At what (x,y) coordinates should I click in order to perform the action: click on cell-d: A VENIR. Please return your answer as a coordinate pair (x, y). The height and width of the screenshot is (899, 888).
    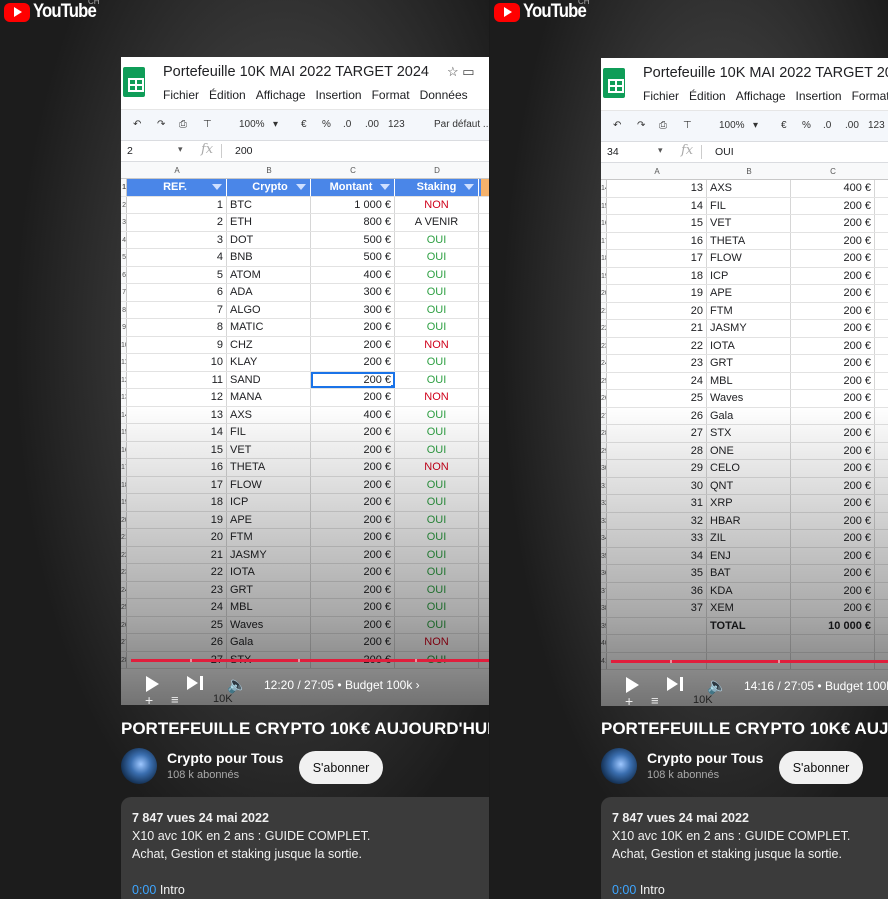
    Looking at the image, I should click on (437, 222).